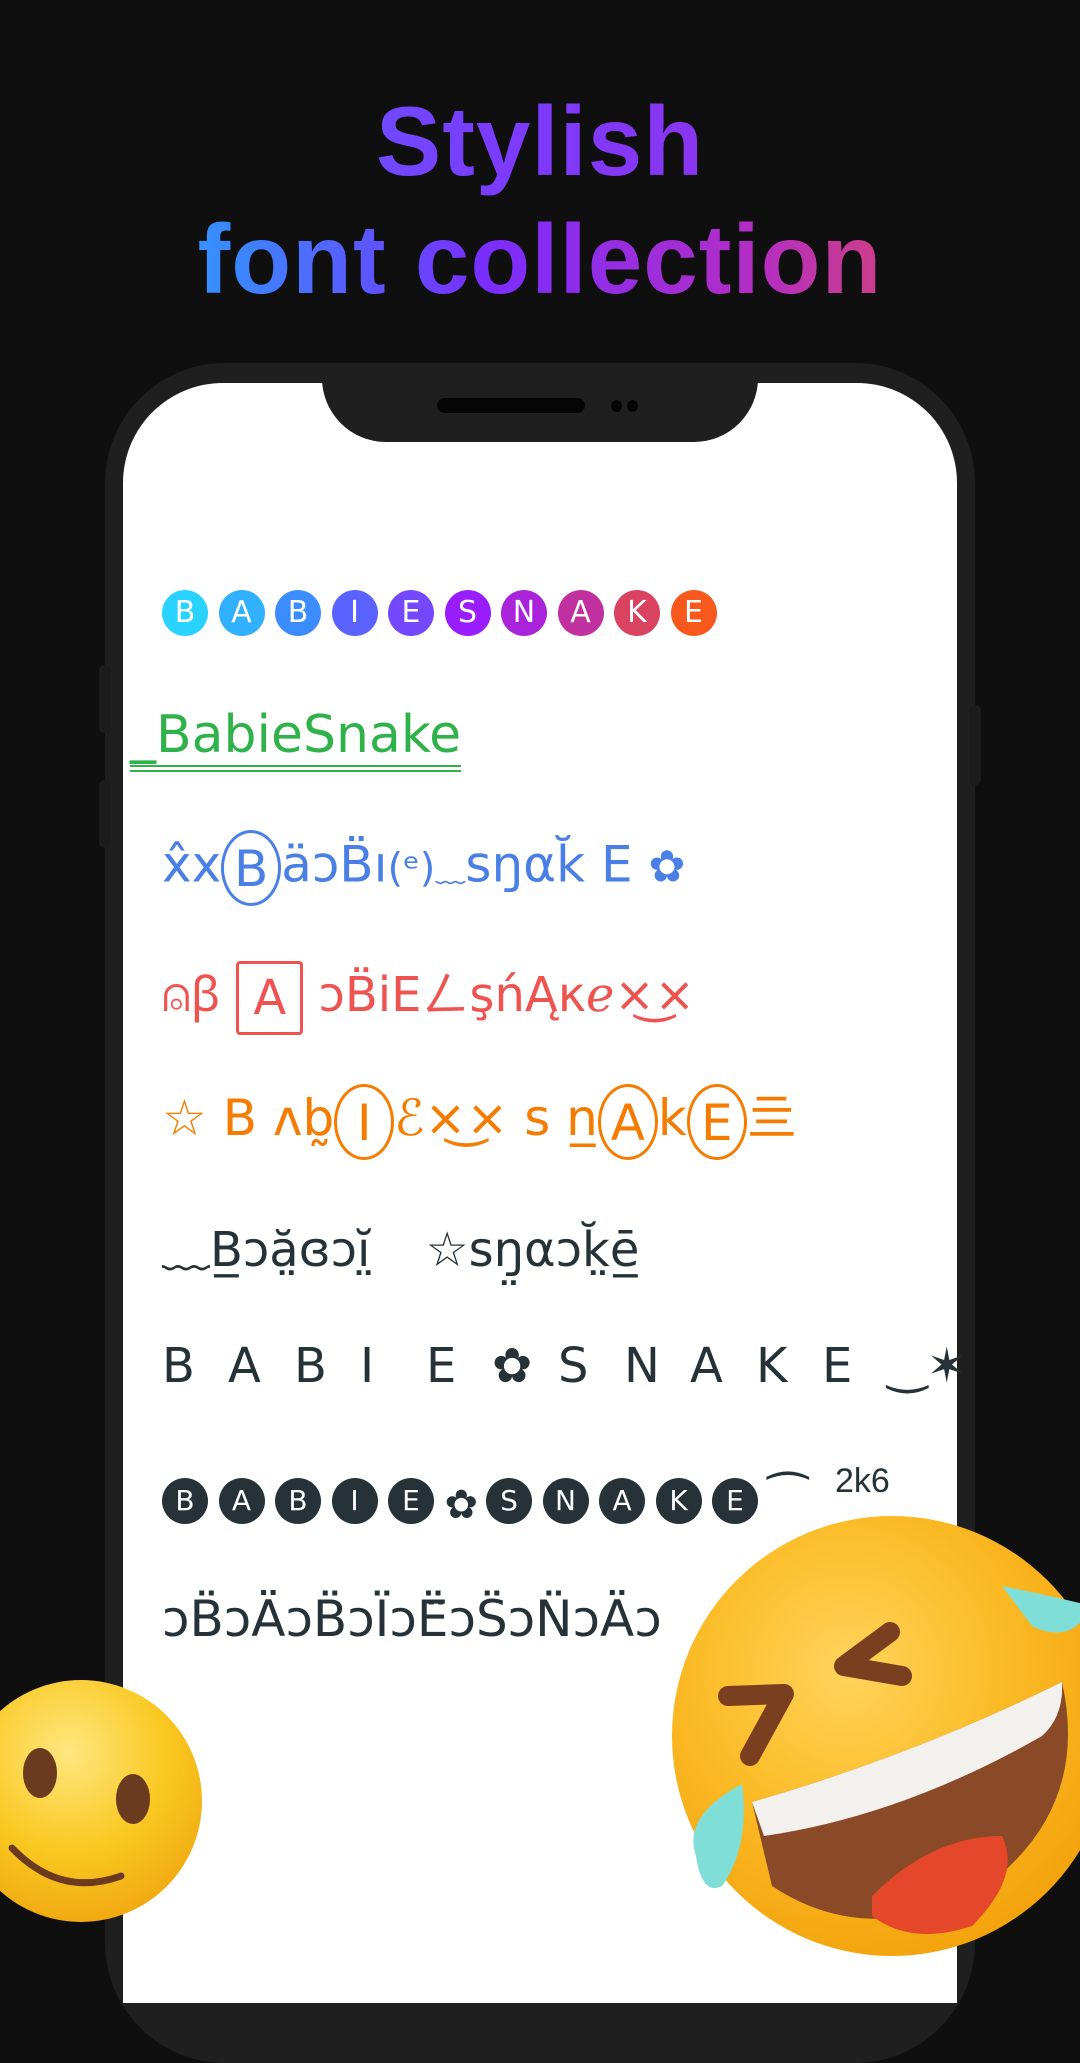 The width and height of the screenshot is (1080, 2063). What do you see at coordinates (270, 998) in the screenshot?
I see `boxed-letter: A` at bounding box center [270, 998].